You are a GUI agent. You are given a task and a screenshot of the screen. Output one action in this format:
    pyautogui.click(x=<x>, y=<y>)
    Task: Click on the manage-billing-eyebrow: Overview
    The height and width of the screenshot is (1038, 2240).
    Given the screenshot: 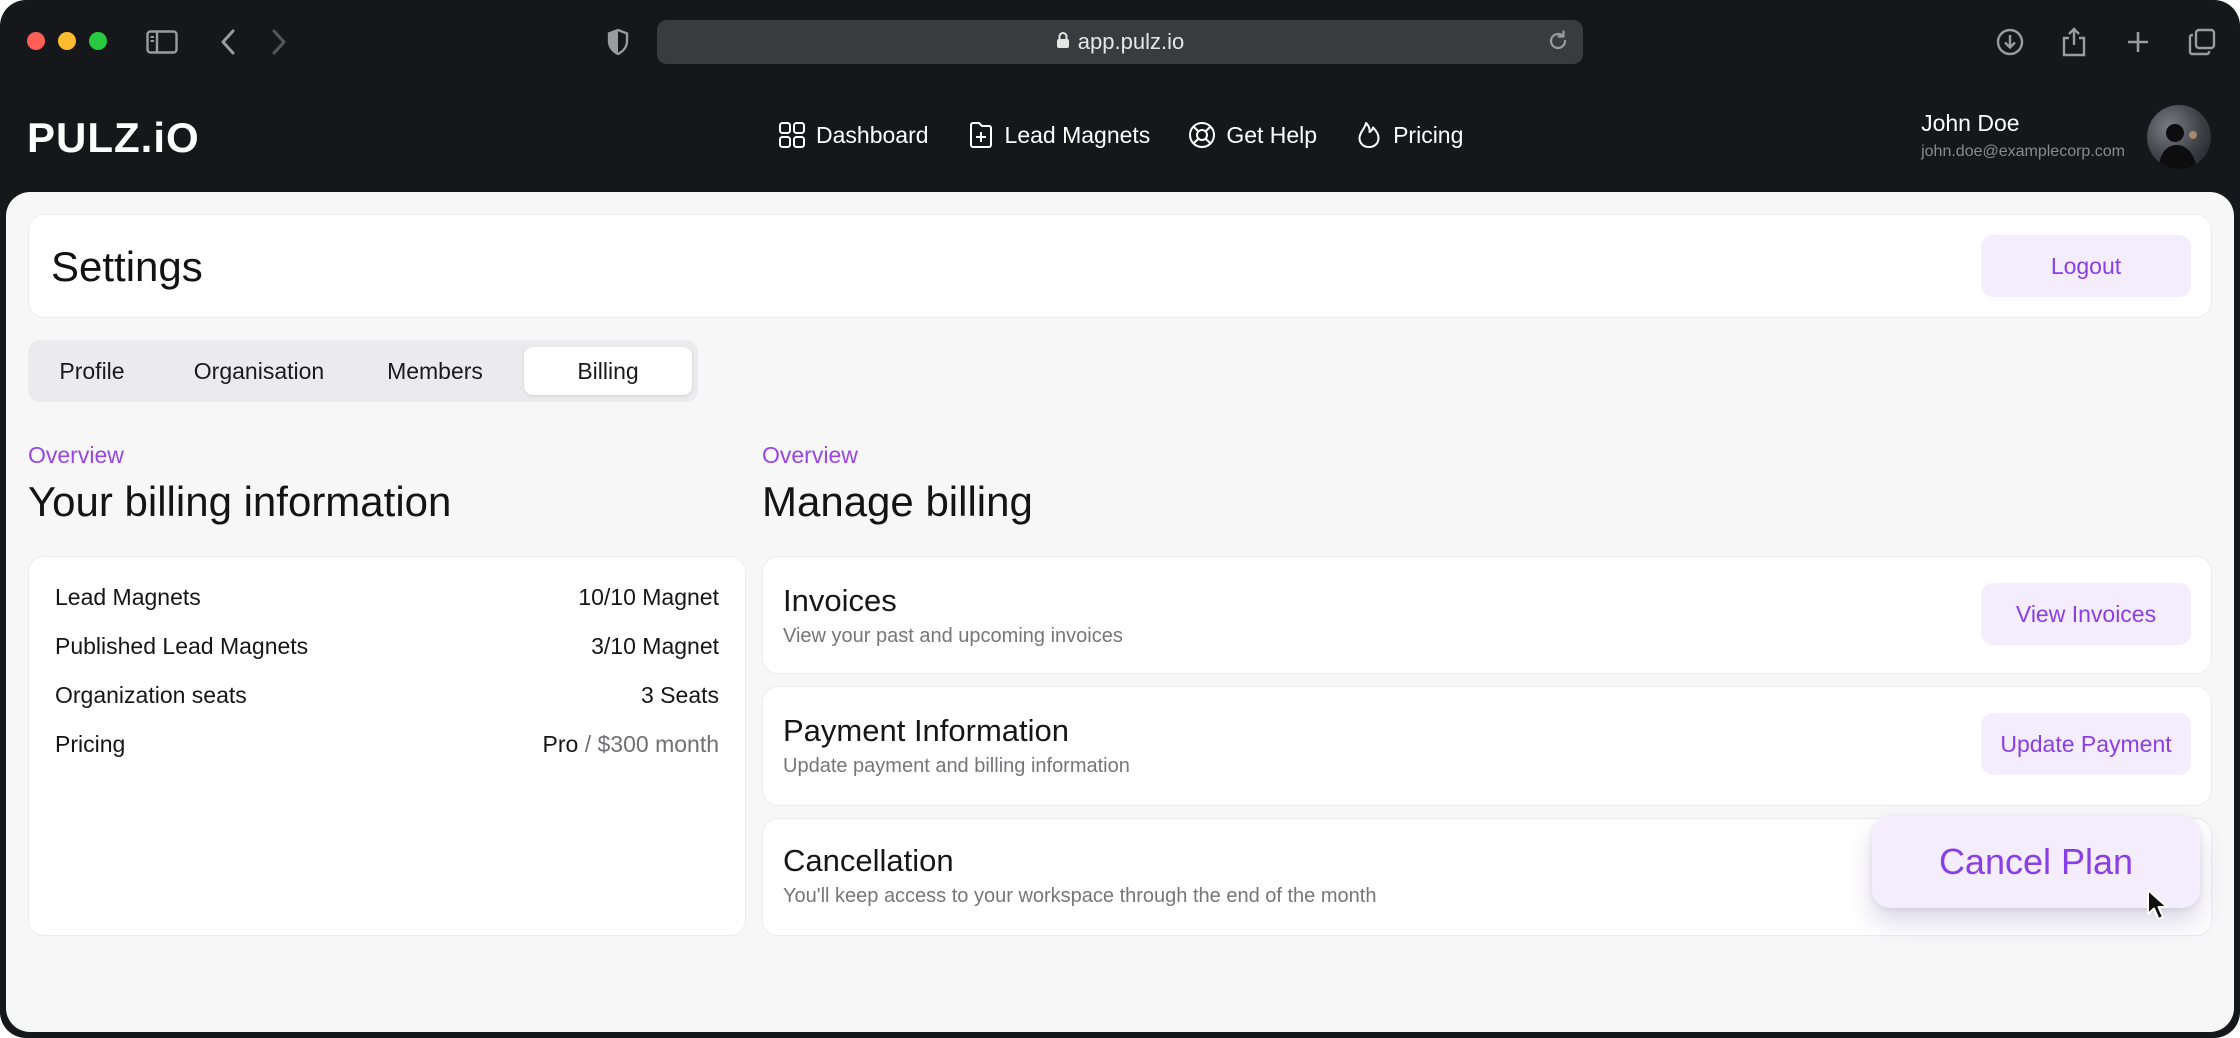 What is the action you would take?
    pyautogui.click(x=810, y=455)
    